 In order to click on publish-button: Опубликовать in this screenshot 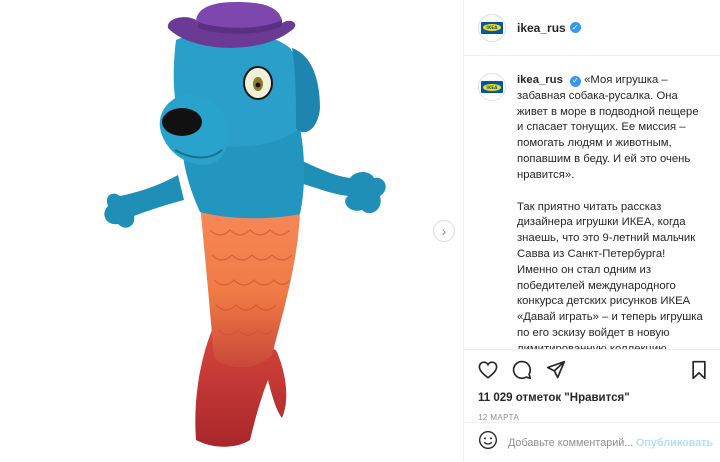, I will do `click(674, 443)`.